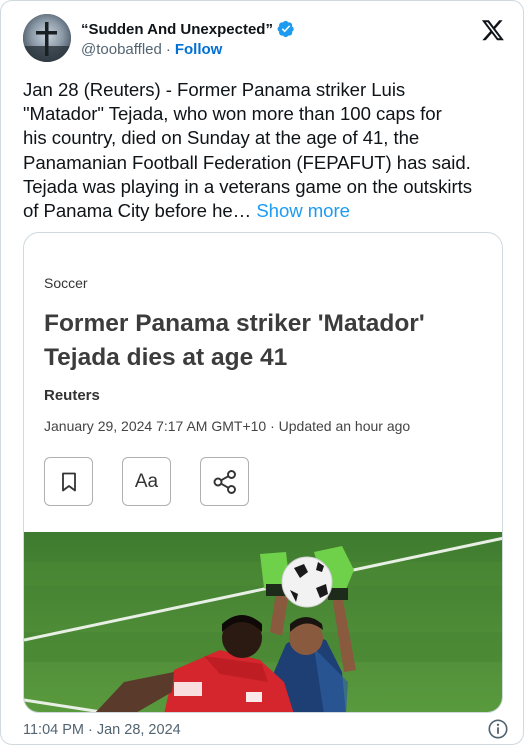 This screenshot has height=745, width=524. Describe the element at coordinates (66, 283) in the screenshot. I see `card-section-label: Soccer` at that location.